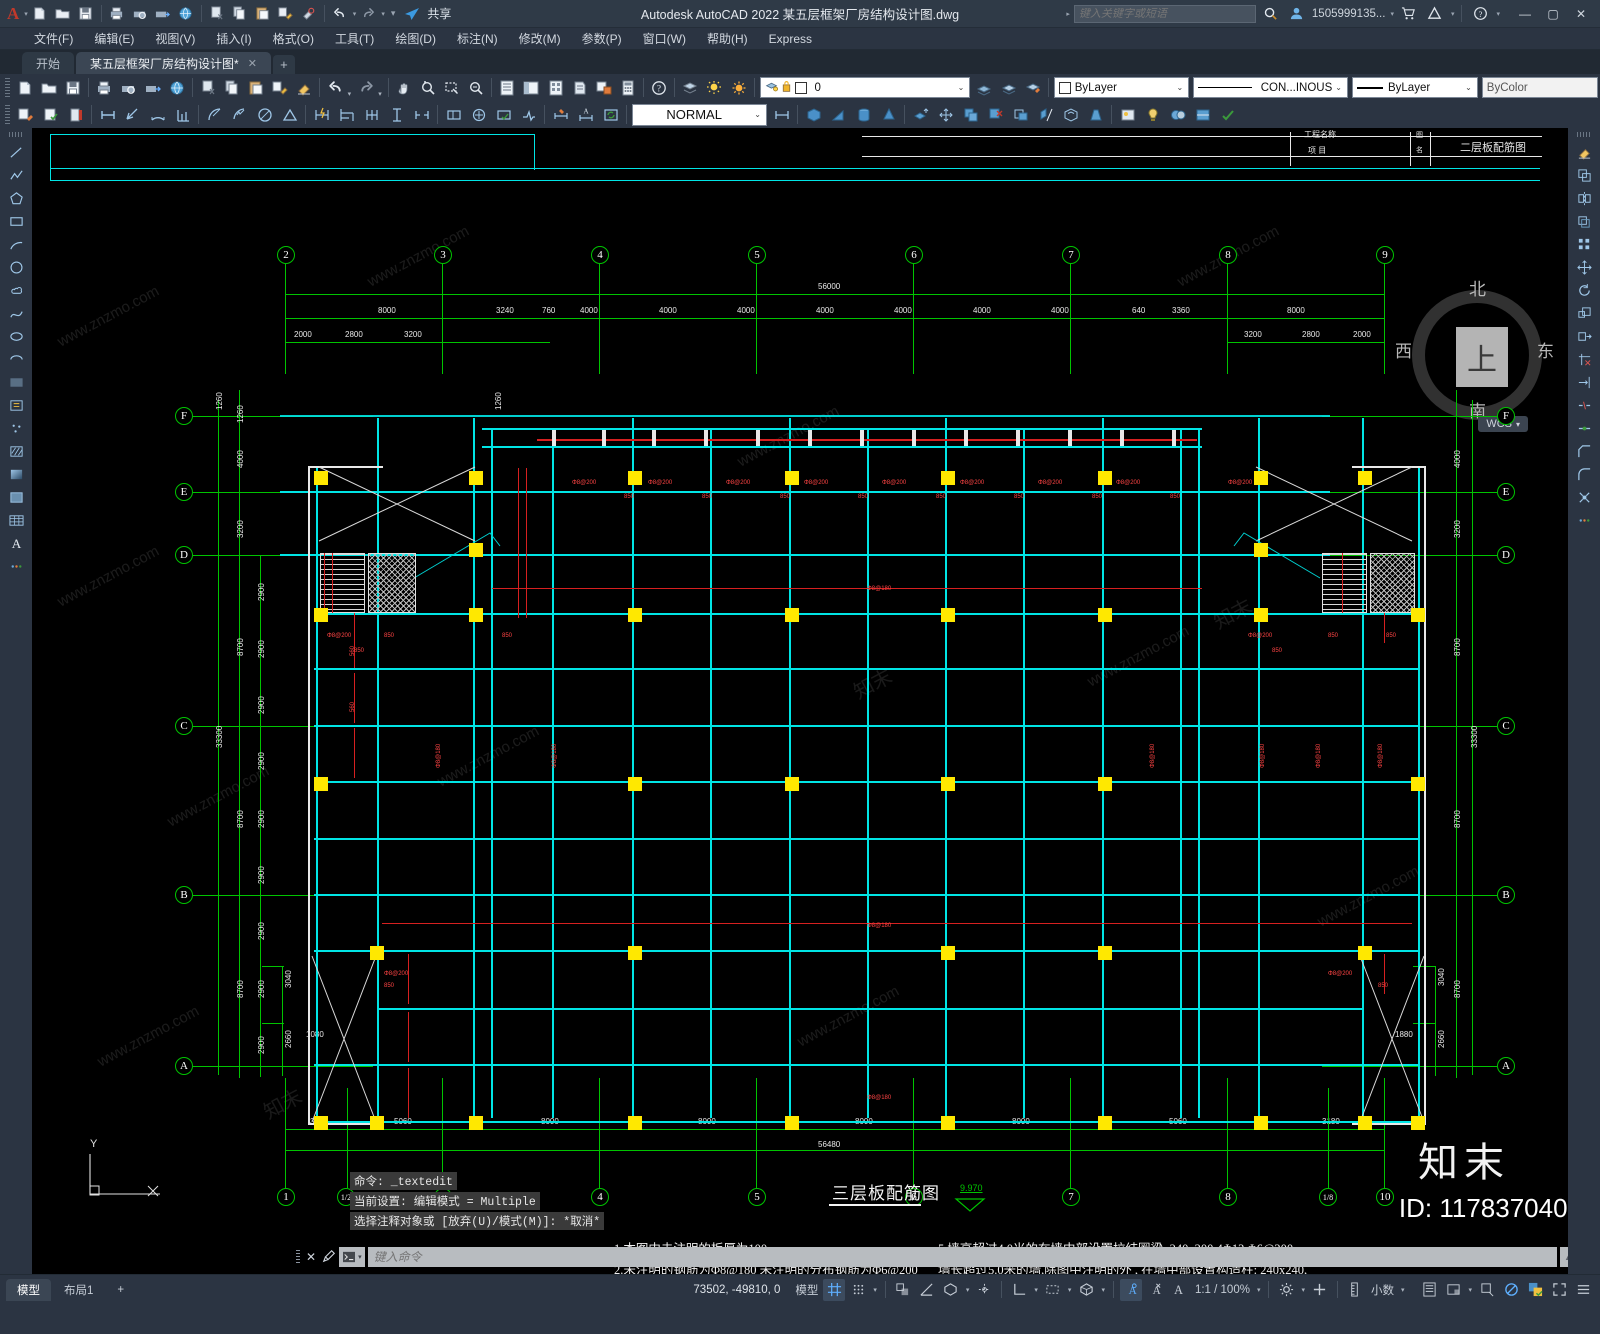  I want to click on tolerance-icon, so click(453, 114).